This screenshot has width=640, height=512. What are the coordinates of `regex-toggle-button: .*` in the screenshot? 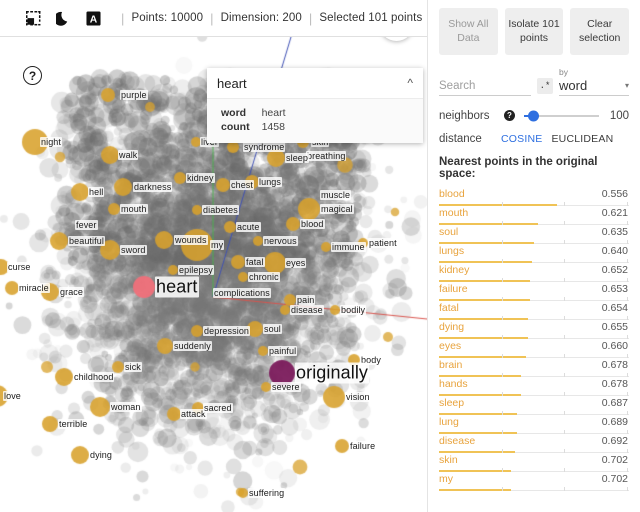 It's located at (545, 85).